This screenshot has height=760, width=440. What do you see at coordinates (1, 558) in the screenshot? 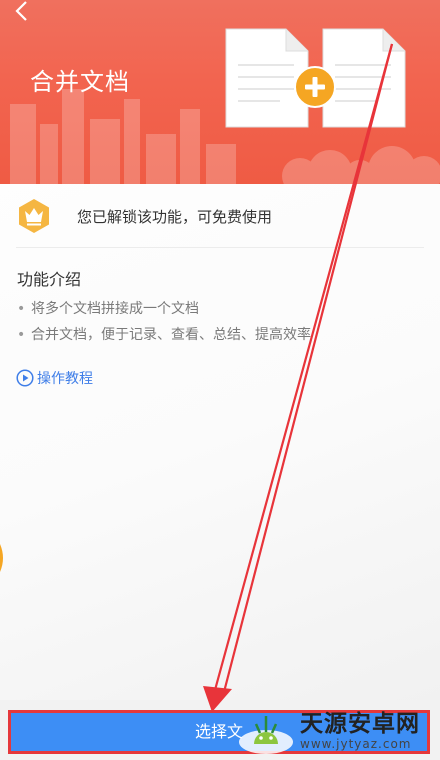
I see `edge-indicator` at bounding box center [1, 558].